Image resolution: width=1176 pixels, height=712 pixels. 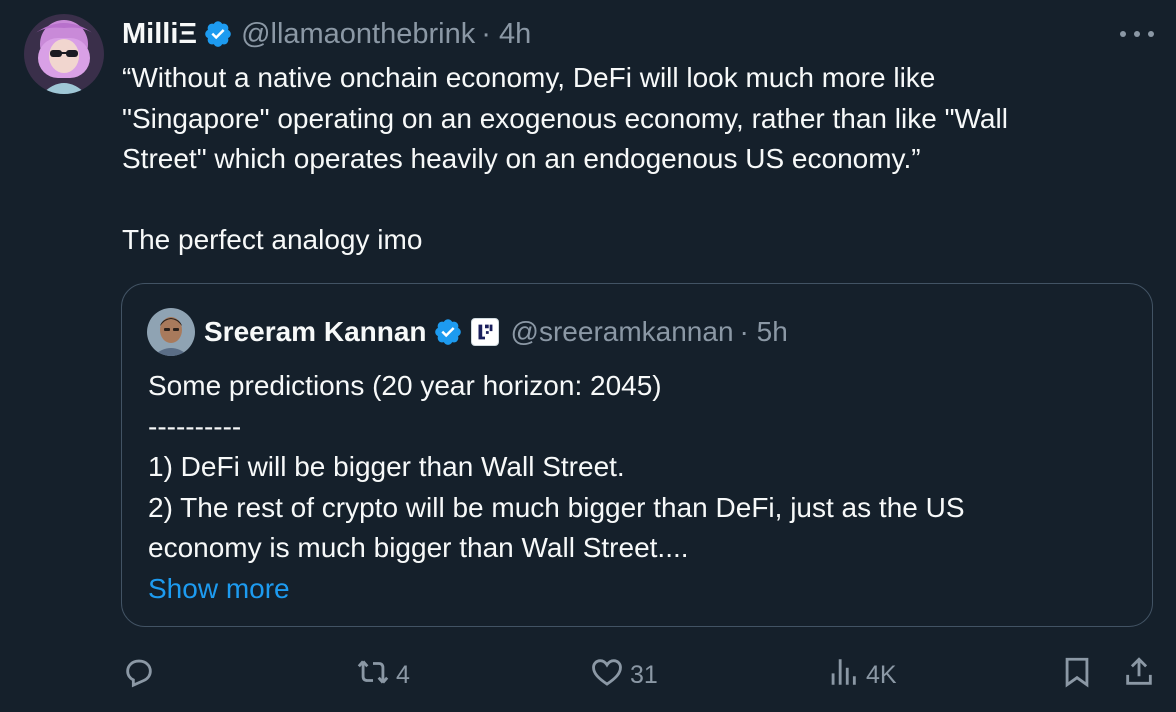 I want to click on reply-icon, so click(x=139, y=675).